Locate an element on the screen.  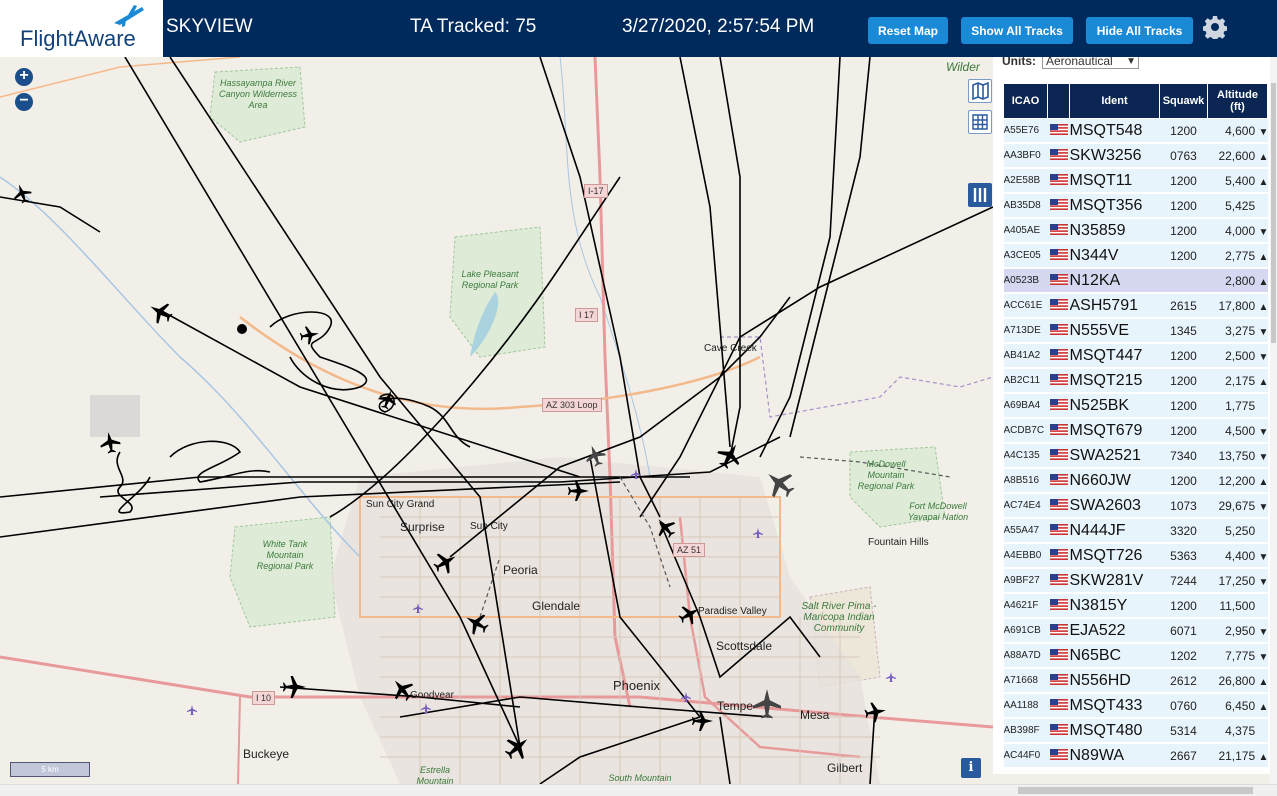
altitude-value: 11,500 is located at coordinates (1237, 605).